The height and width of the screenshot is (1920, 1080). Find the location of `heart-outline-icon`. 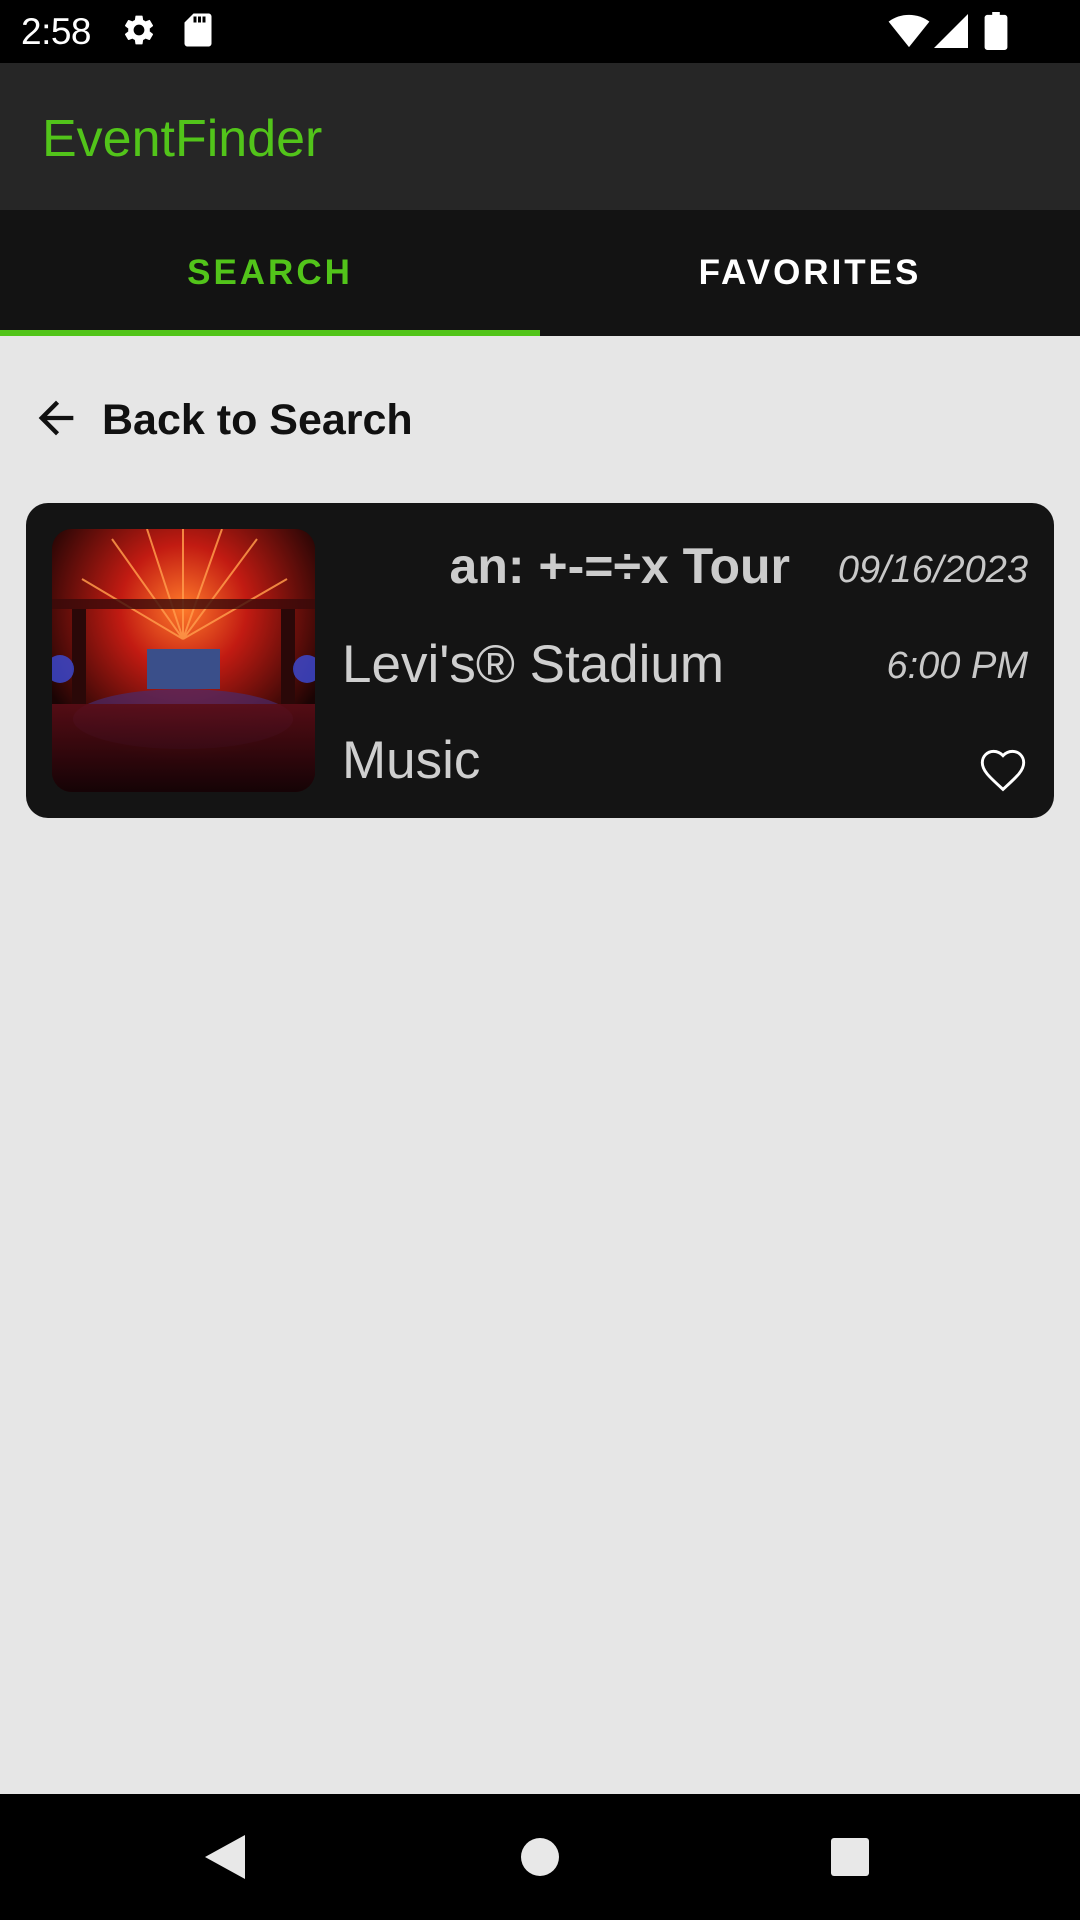

heart-outline-icon is located at coordinates (1003, 768).